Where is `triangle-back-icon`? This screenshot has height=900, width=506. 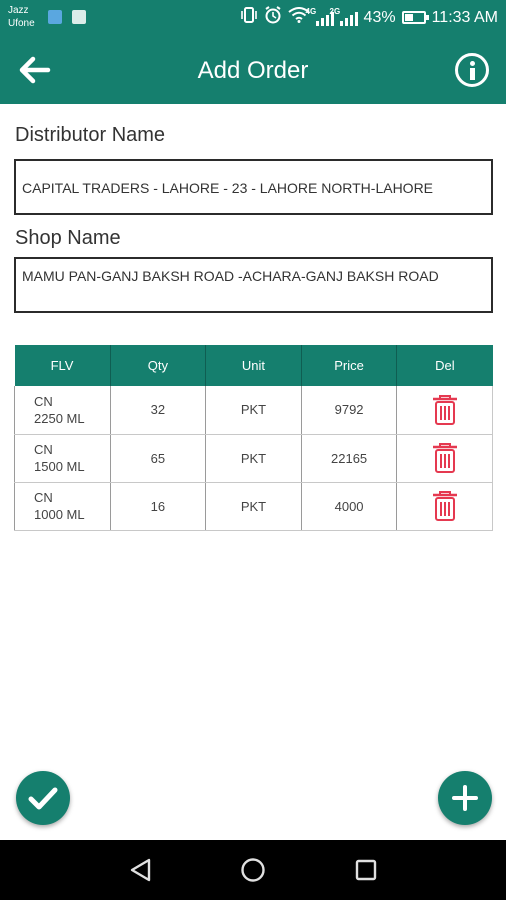 triangle-back-icon is located at coordinates (140, 870).